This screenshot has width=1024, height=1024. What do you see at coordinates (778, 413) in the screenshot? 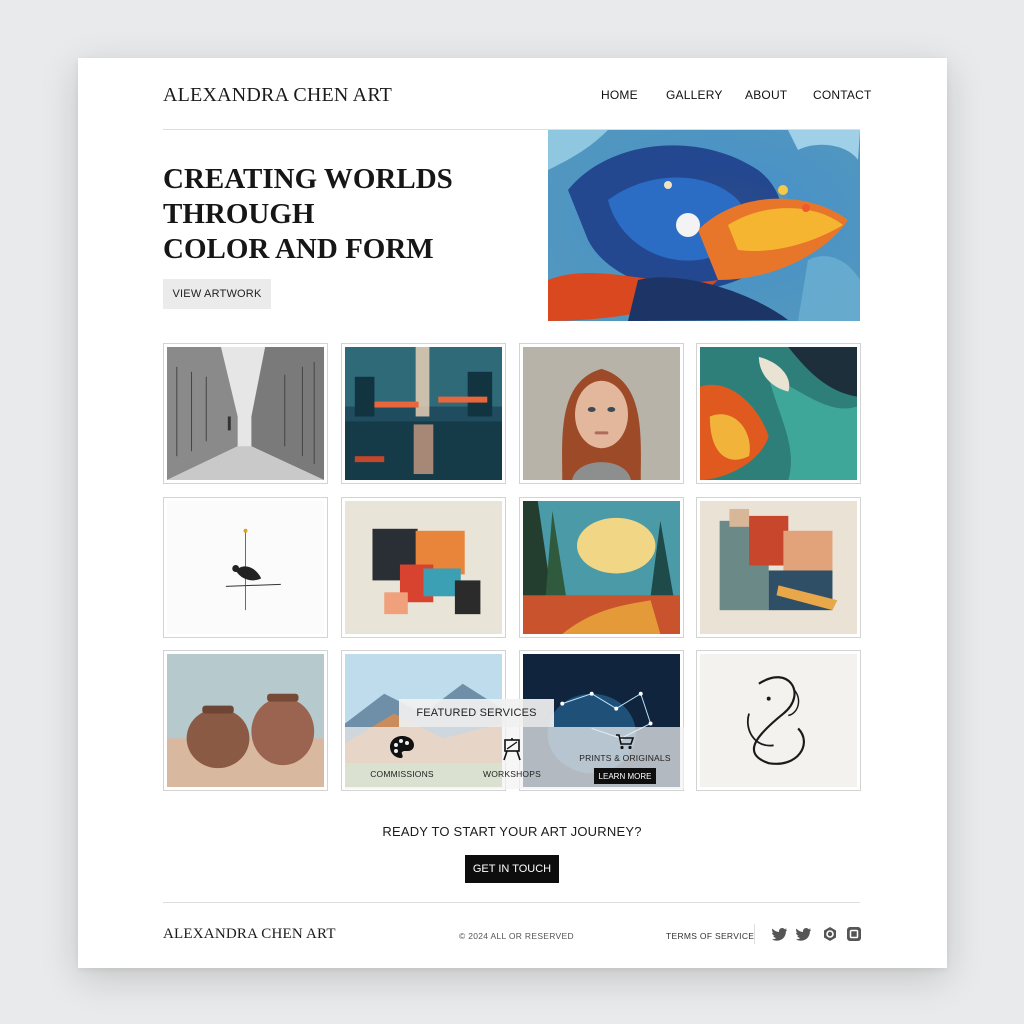
I see `artwork-tile-abstract-fire` at bounding box center [778, 413].